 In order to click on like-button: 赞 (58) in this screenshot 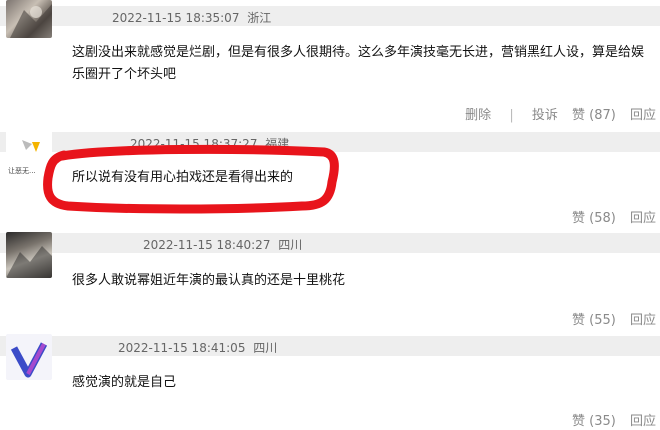, I will do `click(594, 216)`.